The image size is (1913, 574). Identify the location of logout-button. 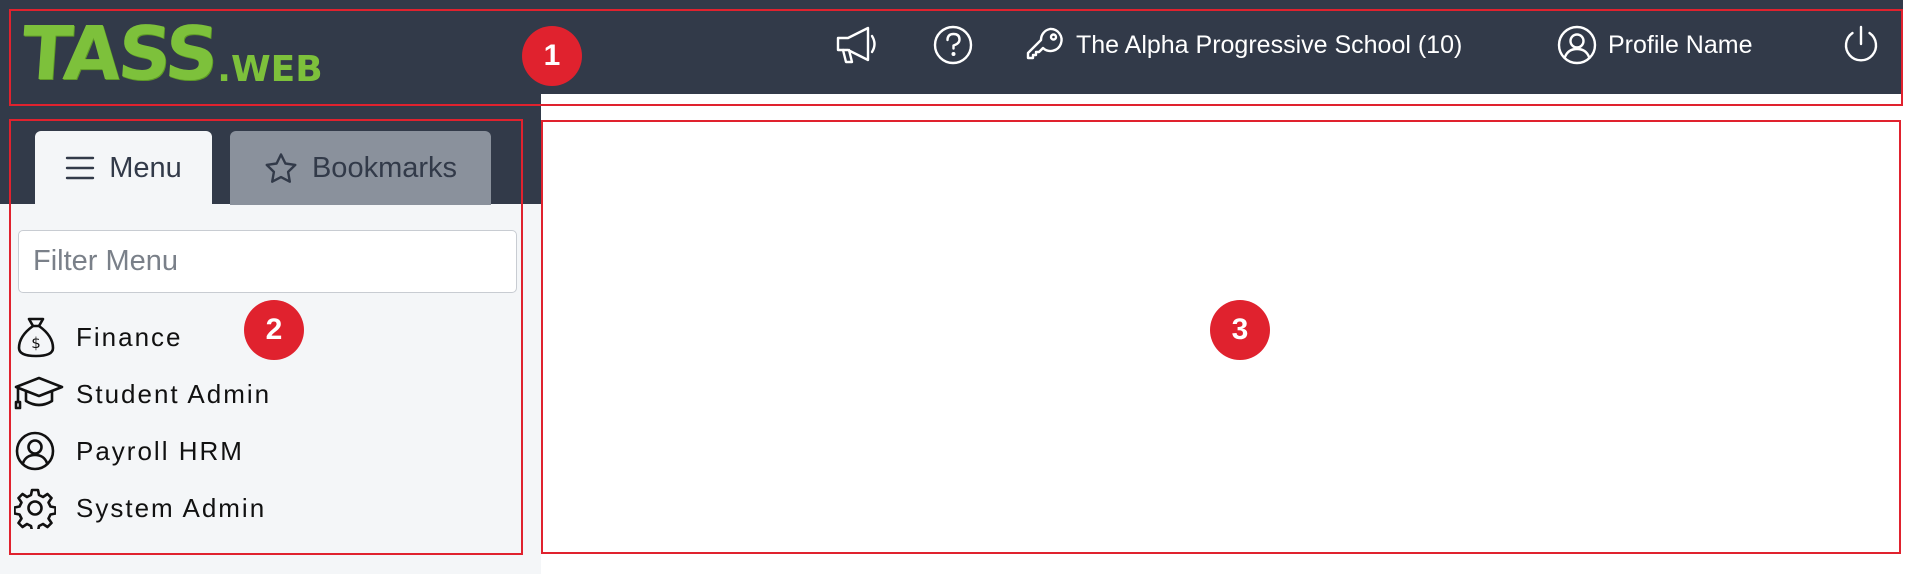
(1861, 45).